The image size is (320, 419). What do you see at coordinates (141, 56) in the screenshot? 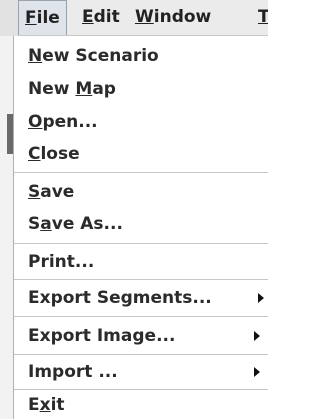
I see `menu-item-new-scenario: New Scenario` at bounding box center [141, 56].